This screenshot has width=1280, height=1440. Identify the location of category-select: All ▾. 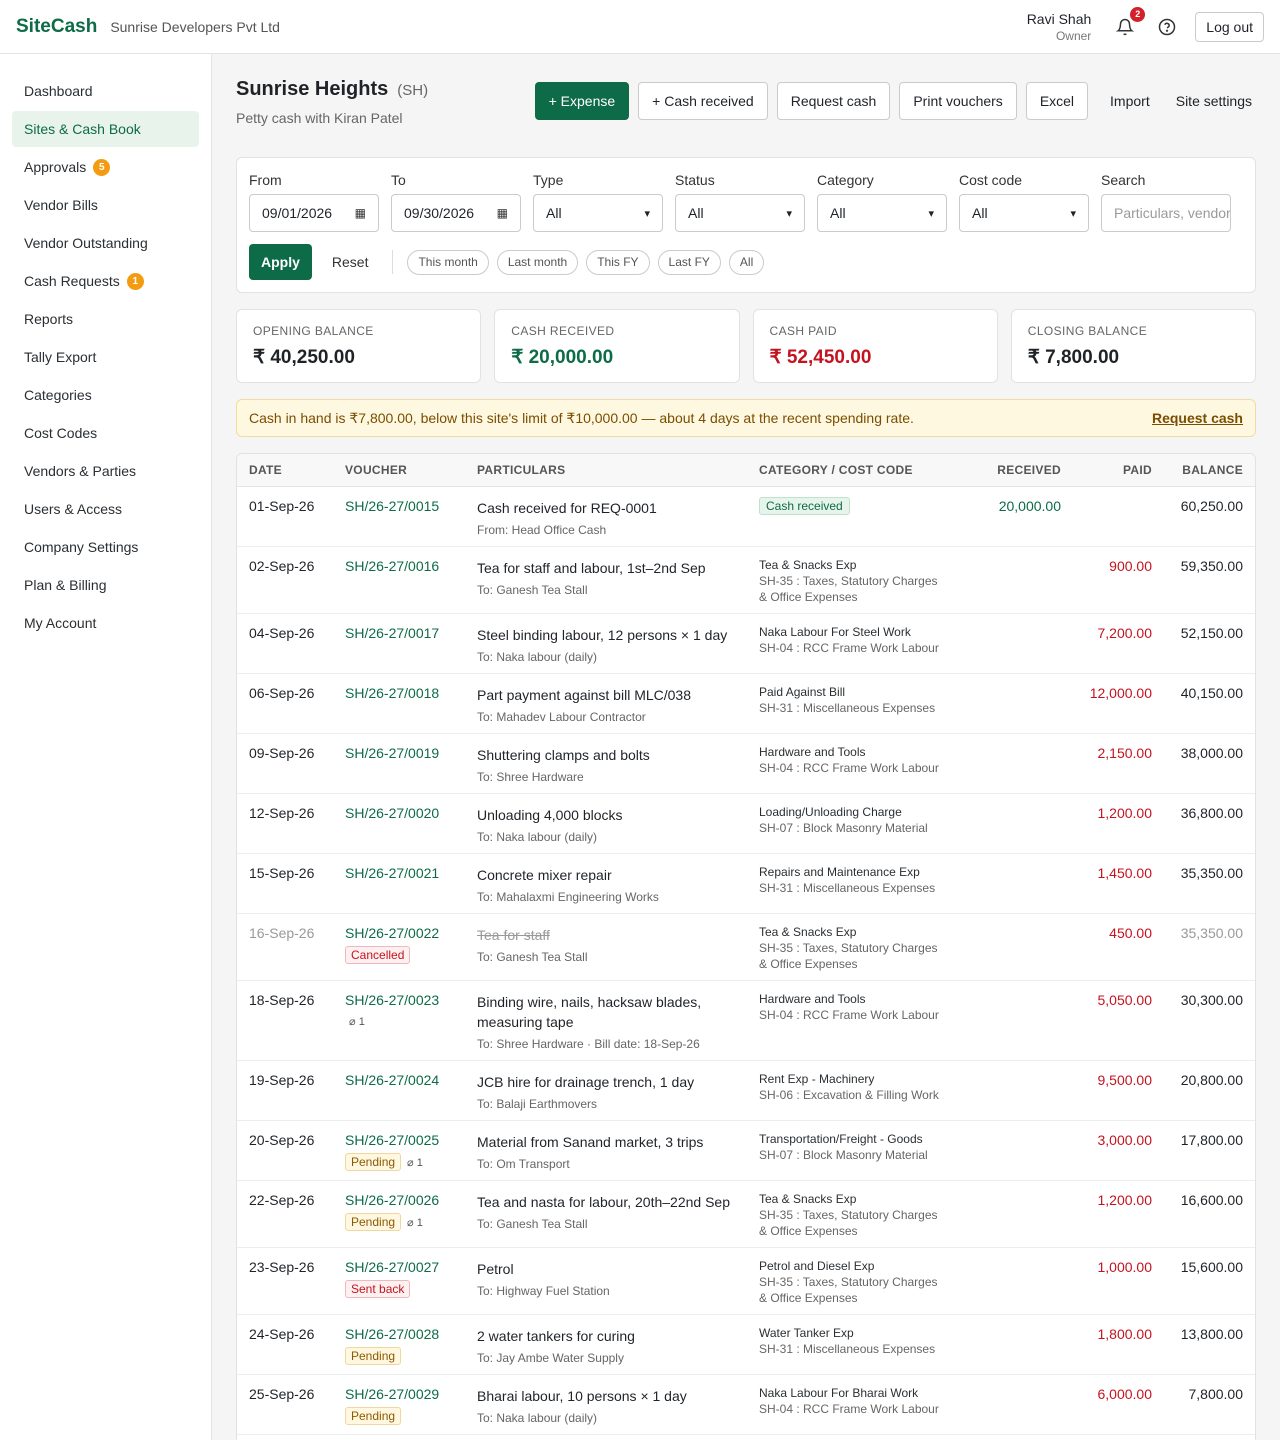
(882, 213).